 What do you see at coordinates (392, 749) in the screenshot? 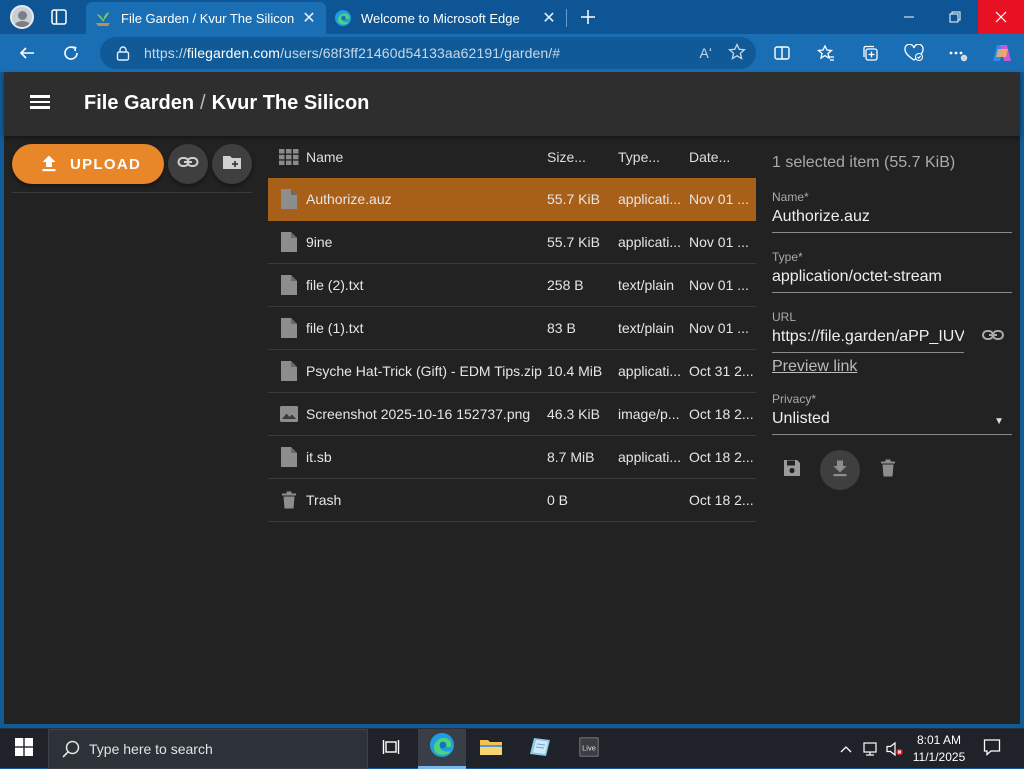
I see `task-view-button` at bounding box center [392, 749].